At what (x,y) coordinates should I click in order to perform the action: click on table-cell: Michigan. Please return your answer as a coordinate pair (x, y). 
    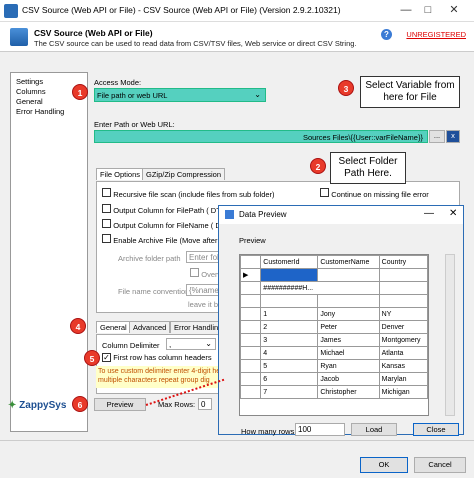
    Looking at the image, I should click on (403, 392).